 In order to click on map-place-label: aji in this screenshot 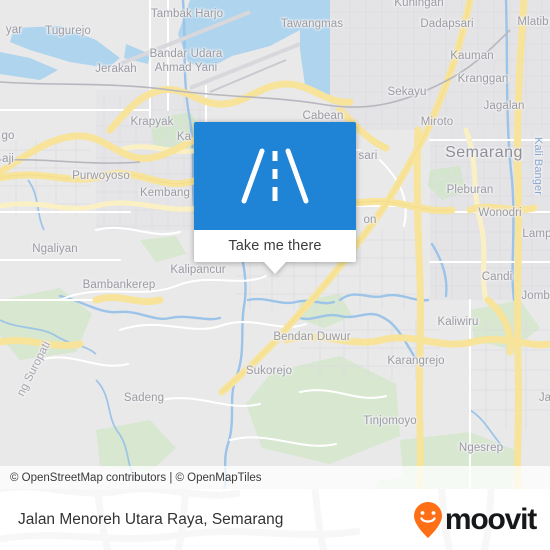, I will do `click(8, 159)`.